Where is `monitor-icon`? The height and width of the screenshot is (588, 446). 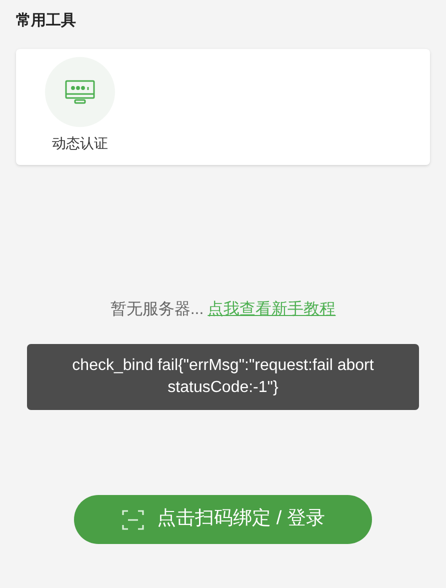 monitor-icon is located at coordinates (80, 92).